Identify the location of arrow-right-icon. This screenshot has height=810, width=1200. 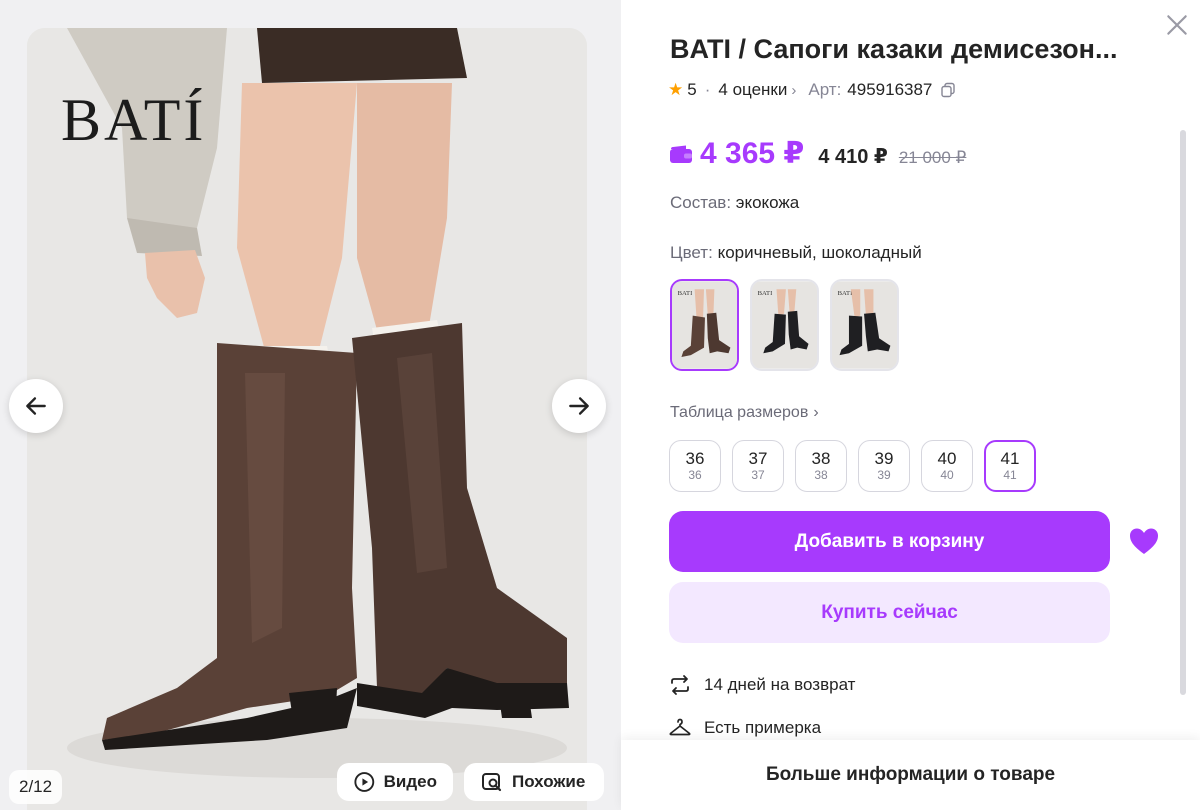
(579, 406).